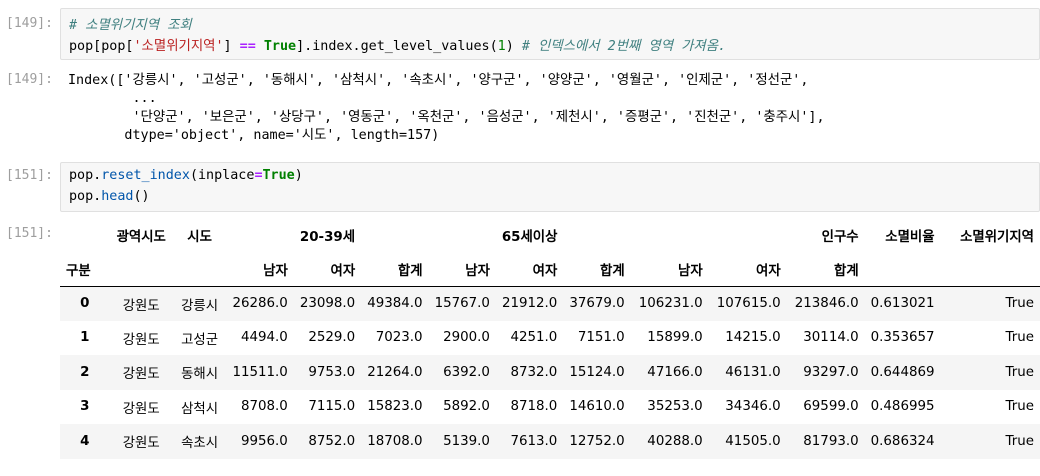  What do you see at coordinates (466, 441) in the screenshot?
I see `cell-value: 5139.0` at bounding box center [466, 441].